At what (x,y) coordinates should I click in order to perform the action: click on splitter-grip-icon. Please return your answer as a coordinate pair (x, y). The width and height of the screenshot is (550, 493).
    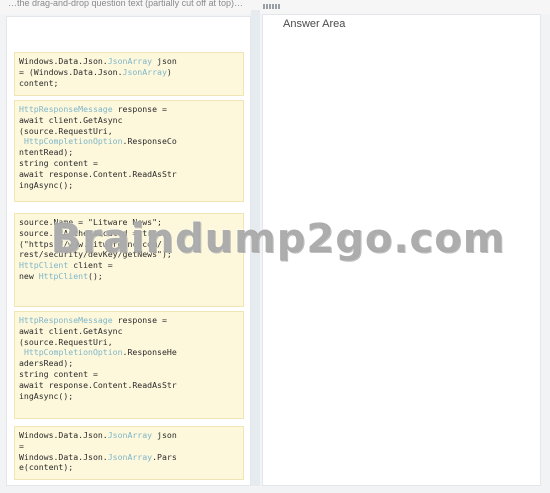
    Looking at the image, I should click on (274, 6).